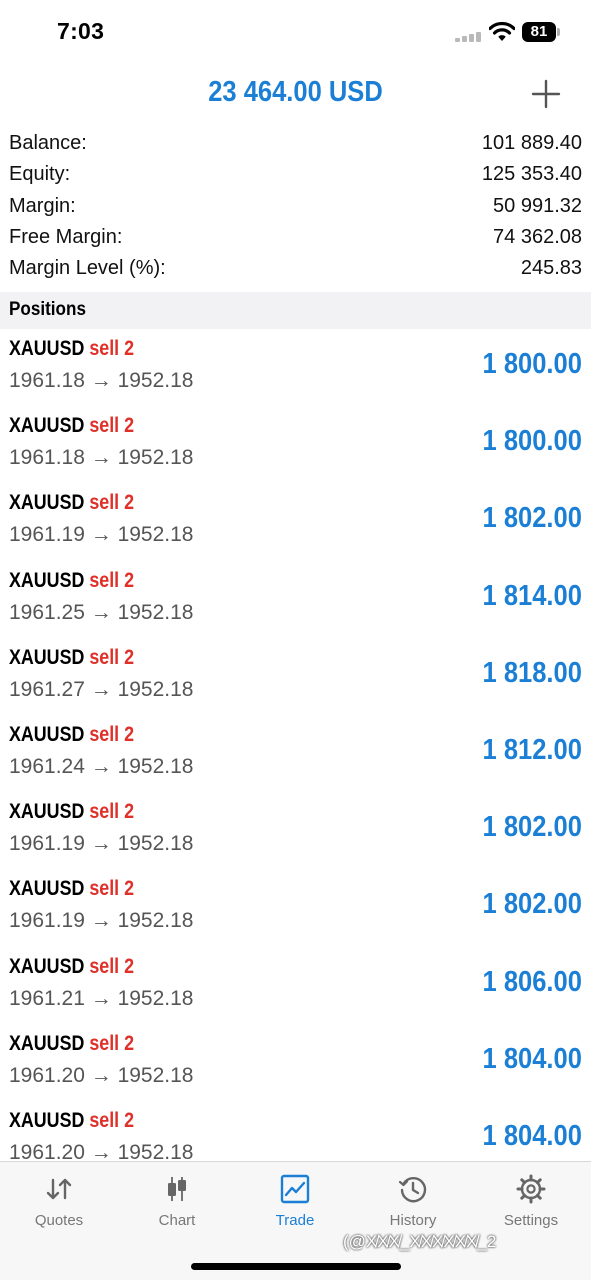 This screenshot has height=1280, width=591. What do you see at coordinates (469, 37) in the screenshot?
I see `cellular-signal-icon` at bounding box center [469, 37].